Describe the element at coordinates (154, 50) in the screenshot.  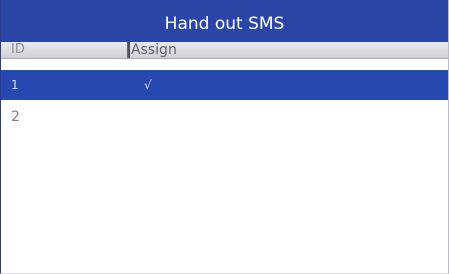
I see `column-header-assign: Assign` at that location.